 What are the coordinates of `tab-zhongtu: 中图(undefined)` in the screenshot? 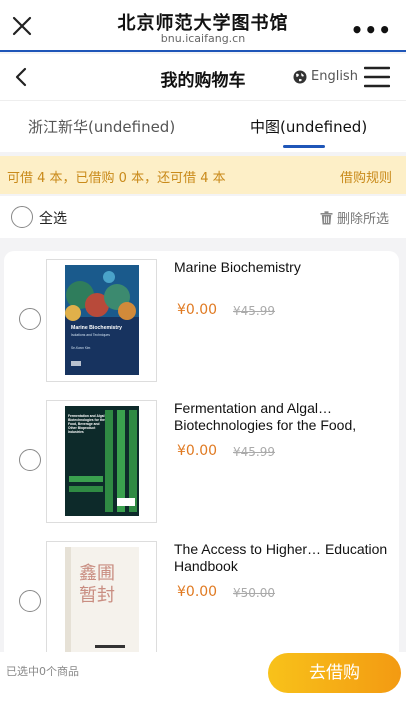 It's located at (308, 126).